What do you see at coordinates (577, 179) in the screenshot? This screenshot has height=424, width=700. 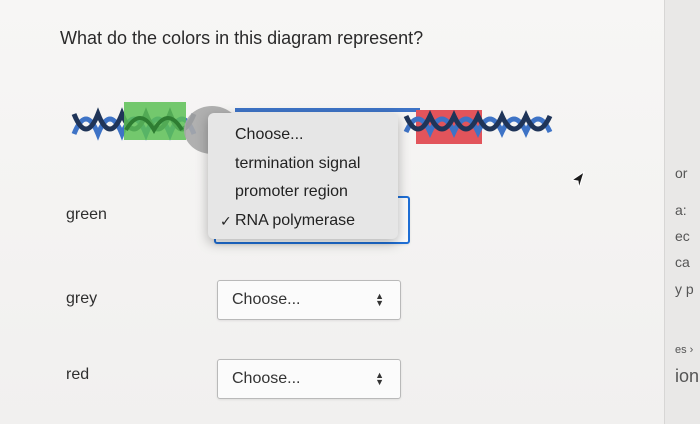 I see `mouse-cursor-icon` at bounding box center [577, 179].